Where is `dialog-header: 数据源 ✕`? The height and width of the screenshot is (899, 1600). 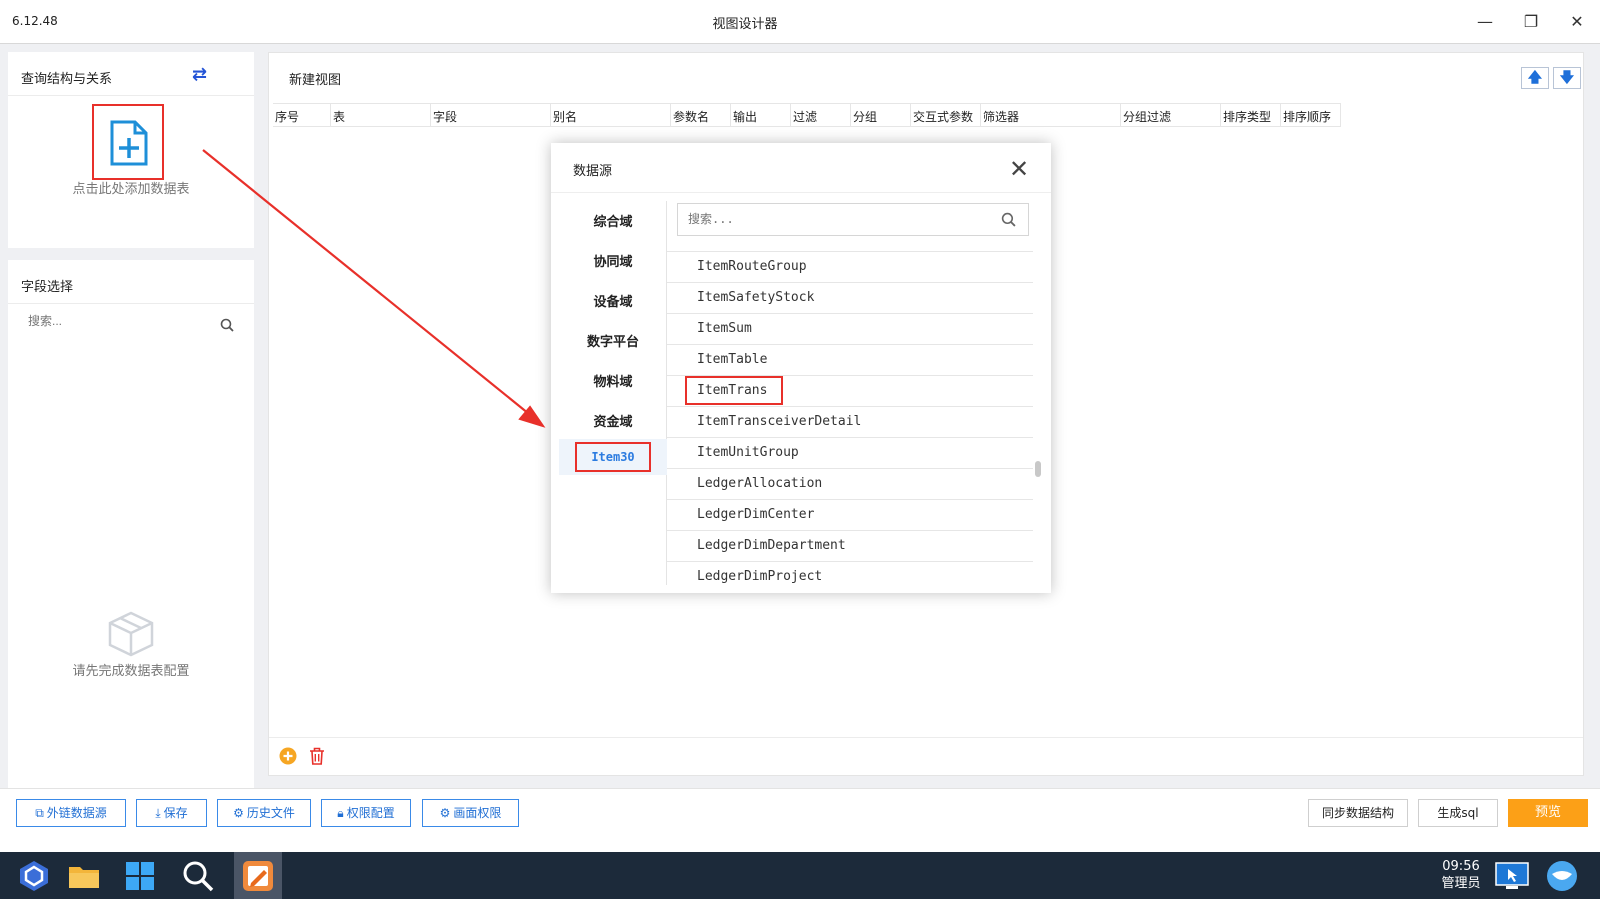
dialog-header: 数据源 ✕ is located at coordinates (801, 168).